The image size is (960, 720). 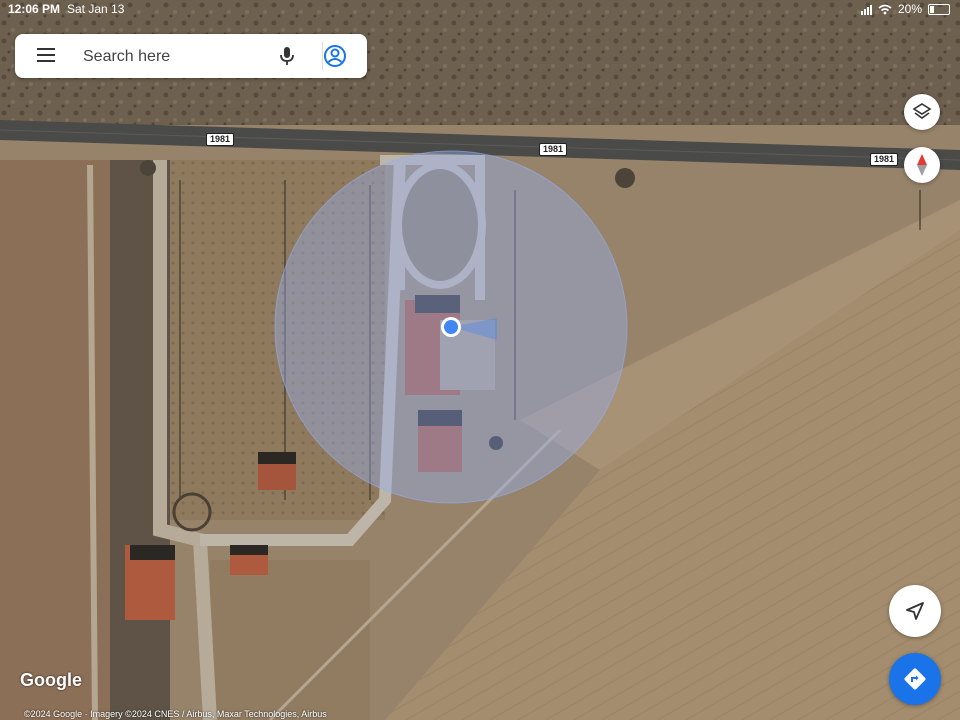 What do you see at coordinates (51, 680) in the screenshot?
I see `google-logo: Google` at bounding box center [51, 680].